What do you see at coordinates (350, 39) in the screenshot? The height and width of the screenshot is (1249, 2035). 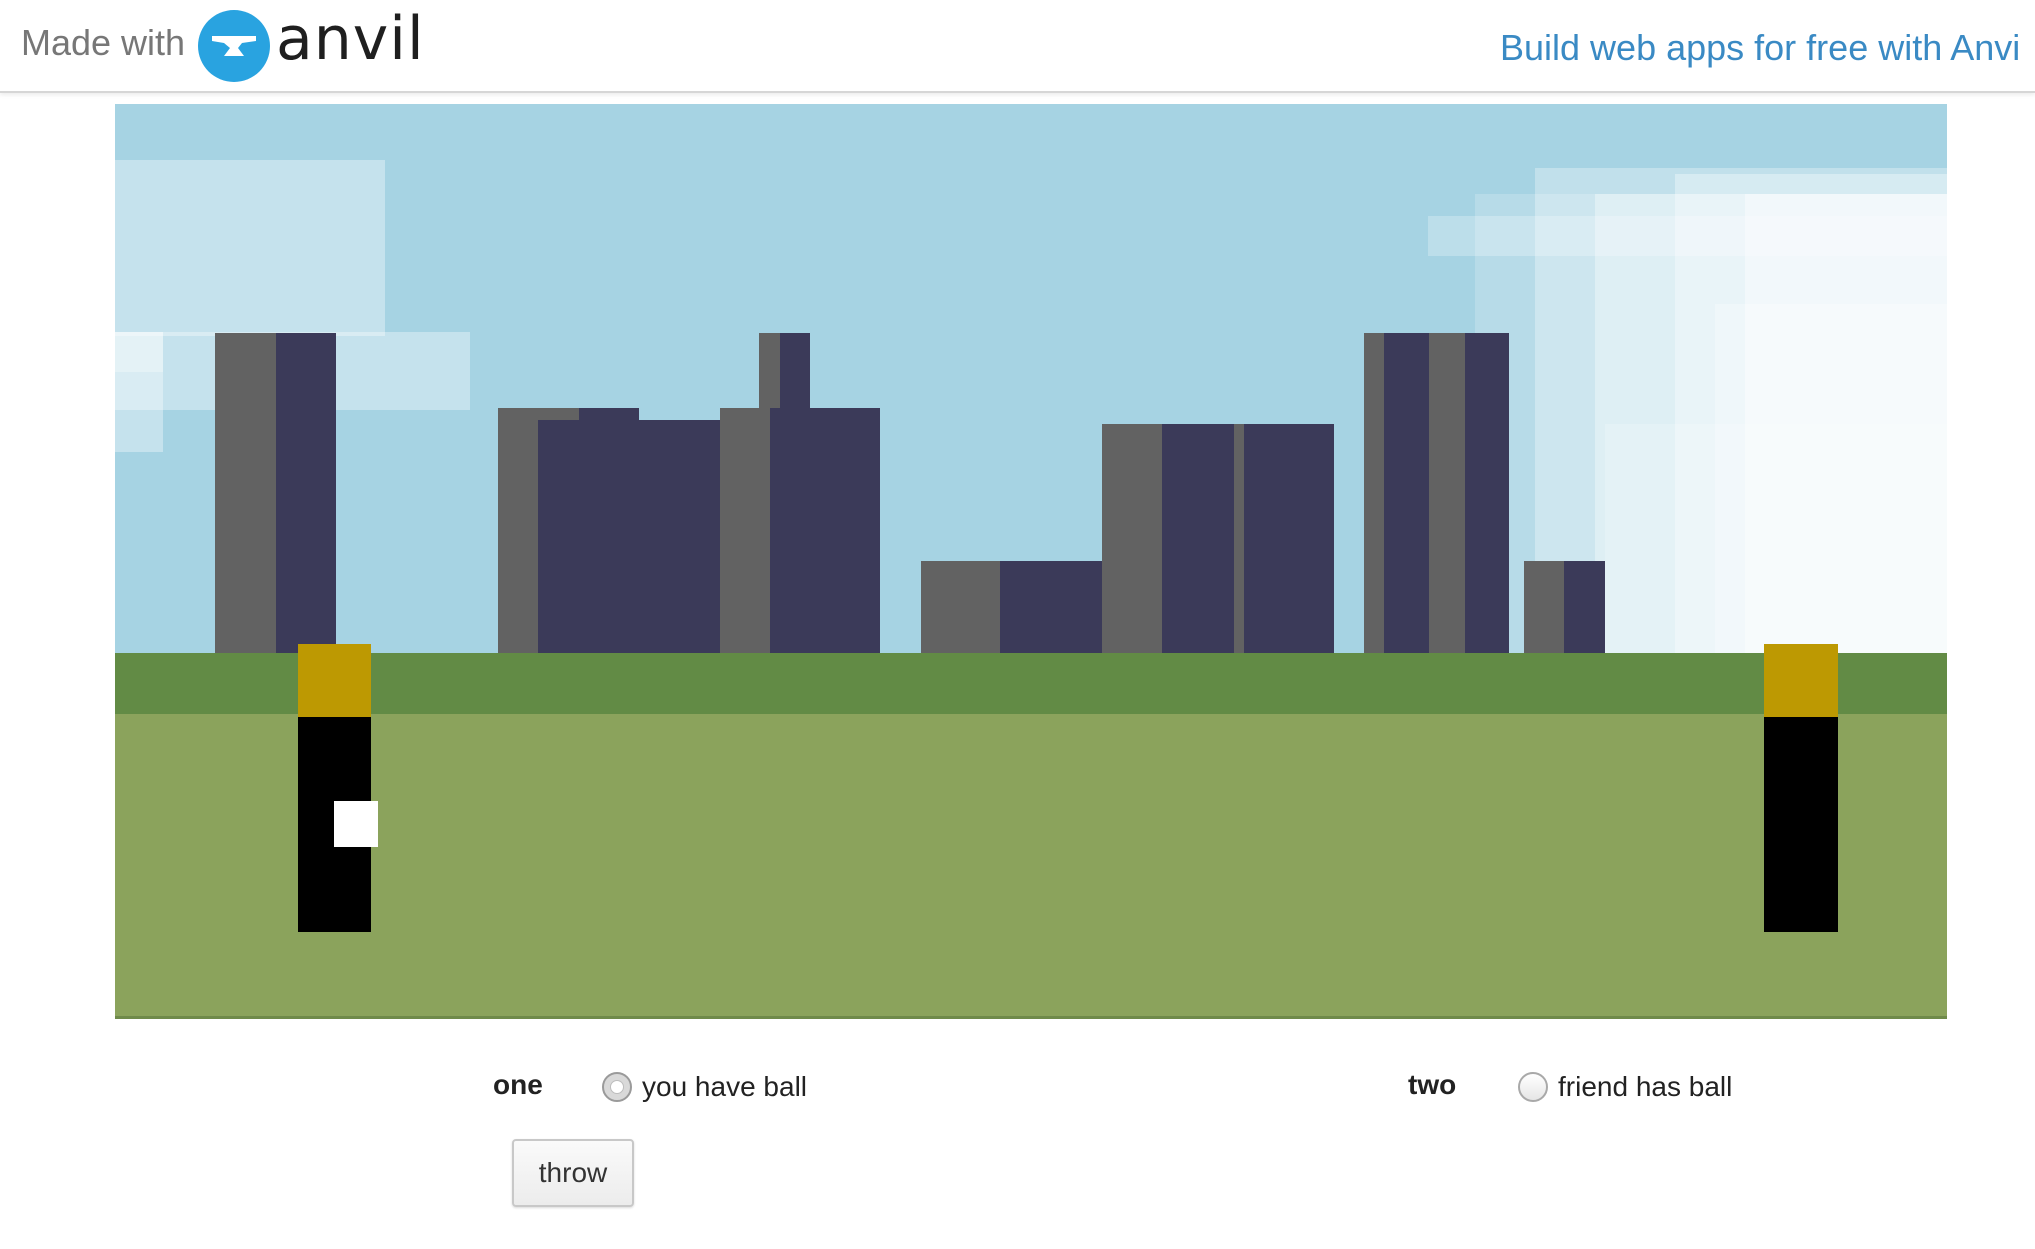 I see `anvil-wordmark: anvil` at bounding box center [350, 39].